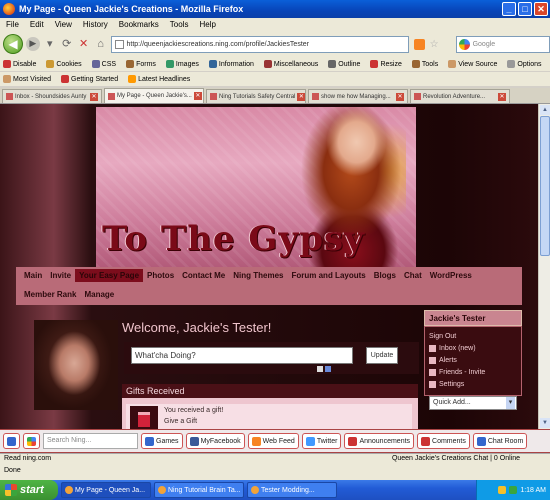  What do you see at coordinates (502, 44) in the screenshot?
I see `search-input: Google` at bounding box center [502, 44].